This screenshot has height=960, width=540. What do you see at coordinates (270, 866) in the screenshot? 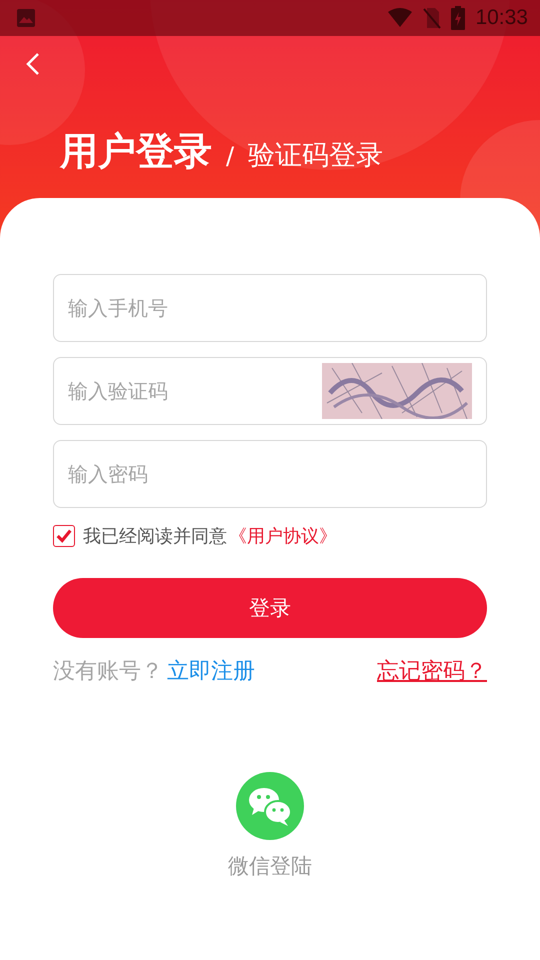
I see `wechat-login-label: 微信登陆` at bounding box center [270, 866].